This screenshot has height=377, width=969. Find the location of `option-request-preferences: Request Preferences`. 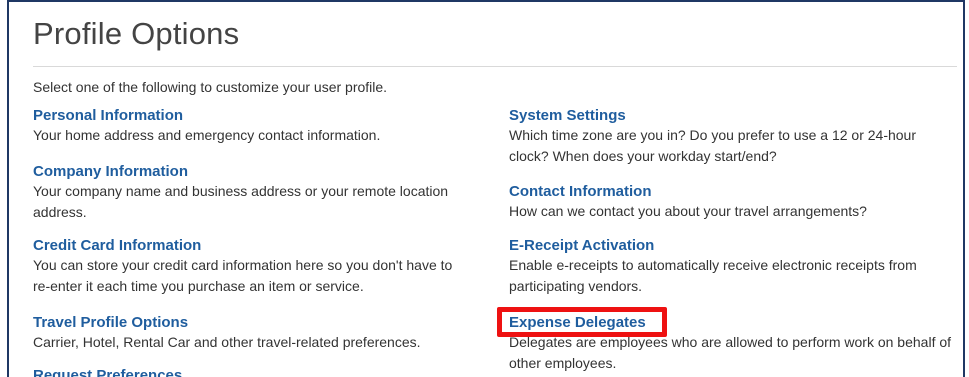

option-request-preferences: Request Preferences is located at coordinates (253, 371).